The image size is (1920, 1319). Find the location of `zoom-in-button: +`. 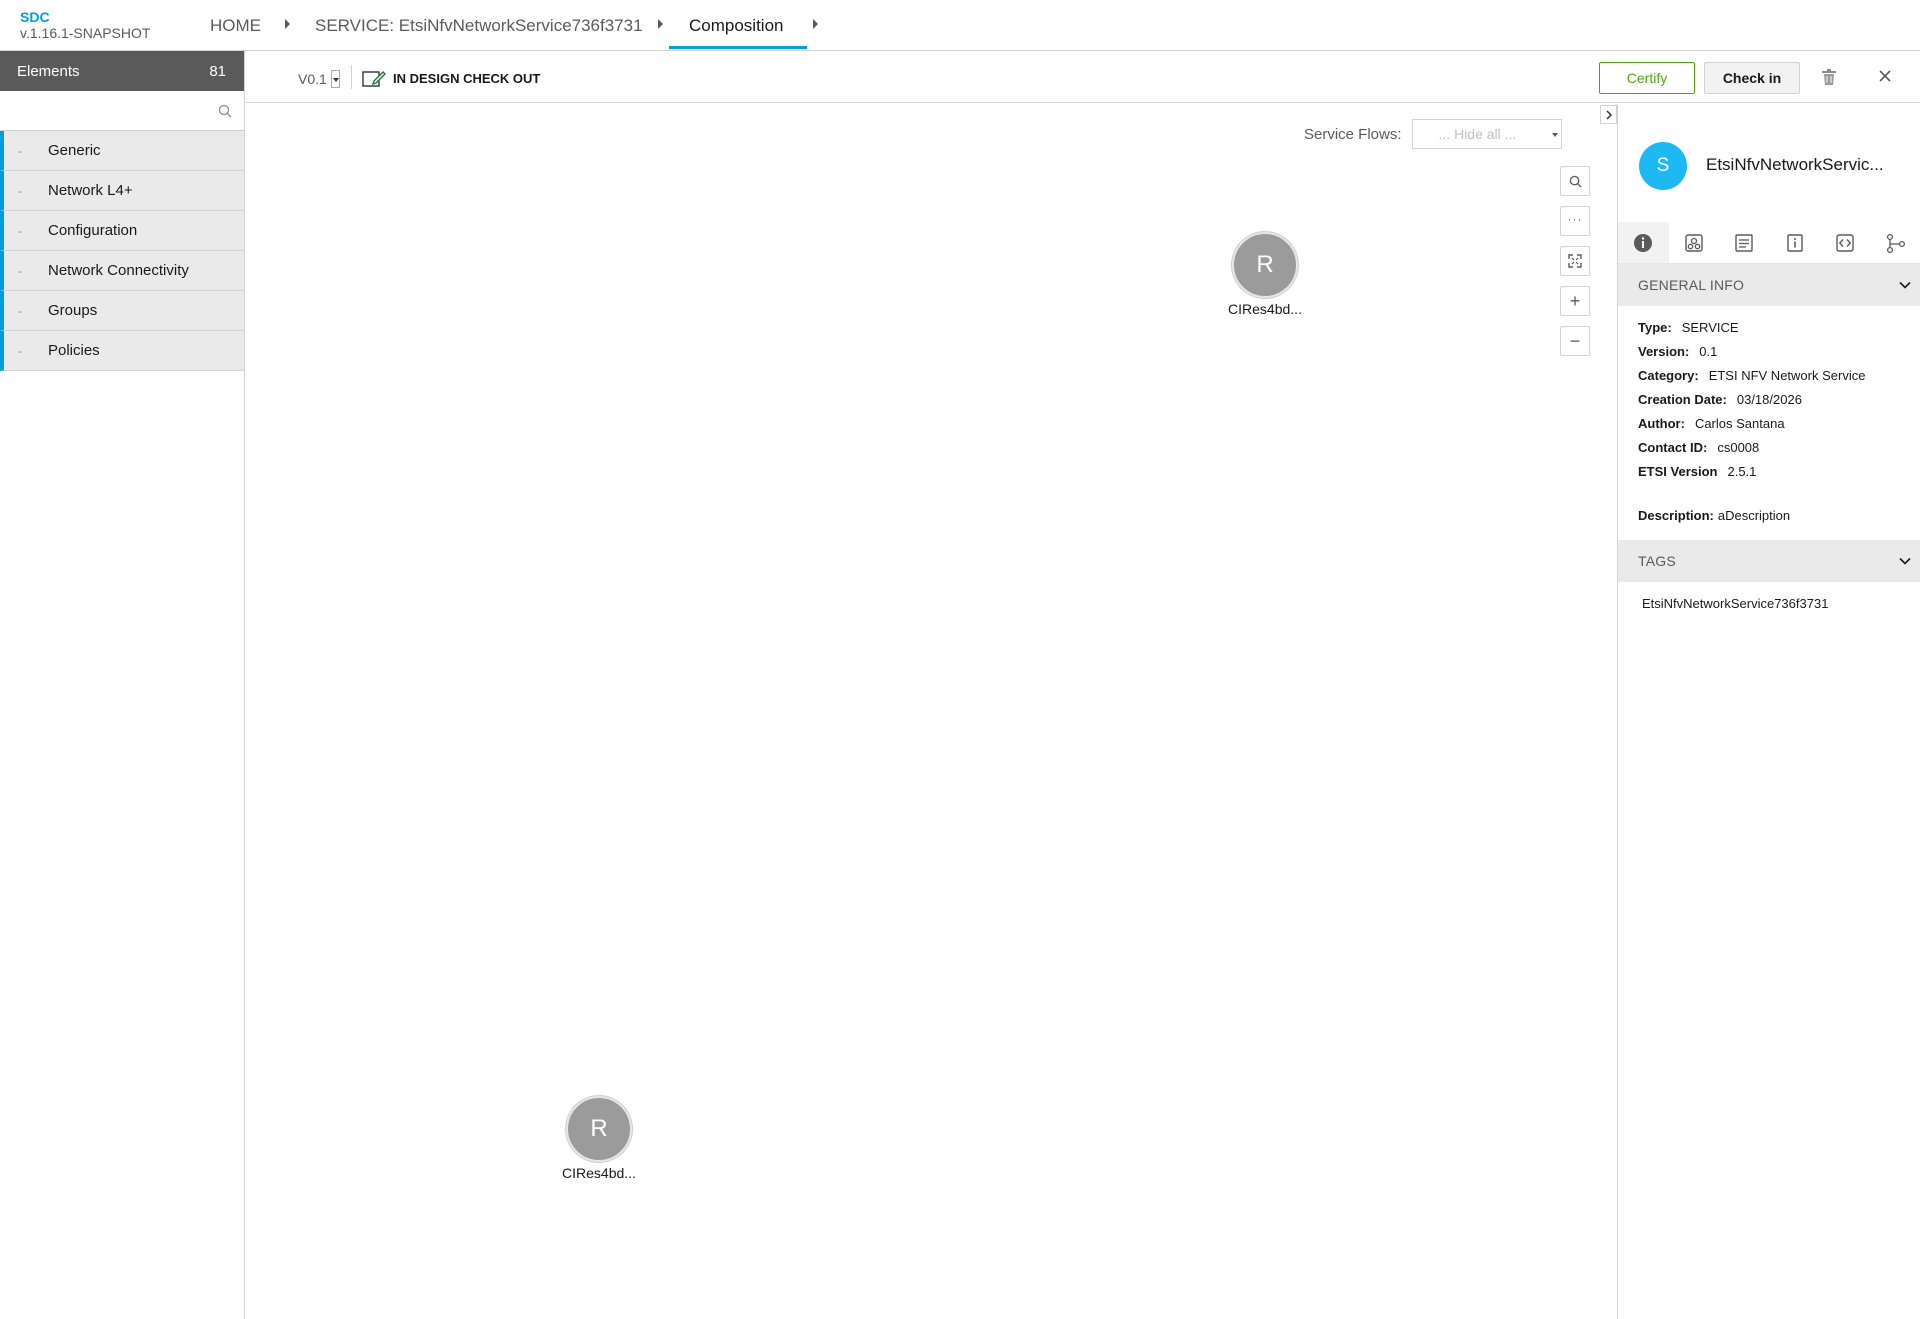

zoom-in-button: + is located at coordinates (1575, 301).